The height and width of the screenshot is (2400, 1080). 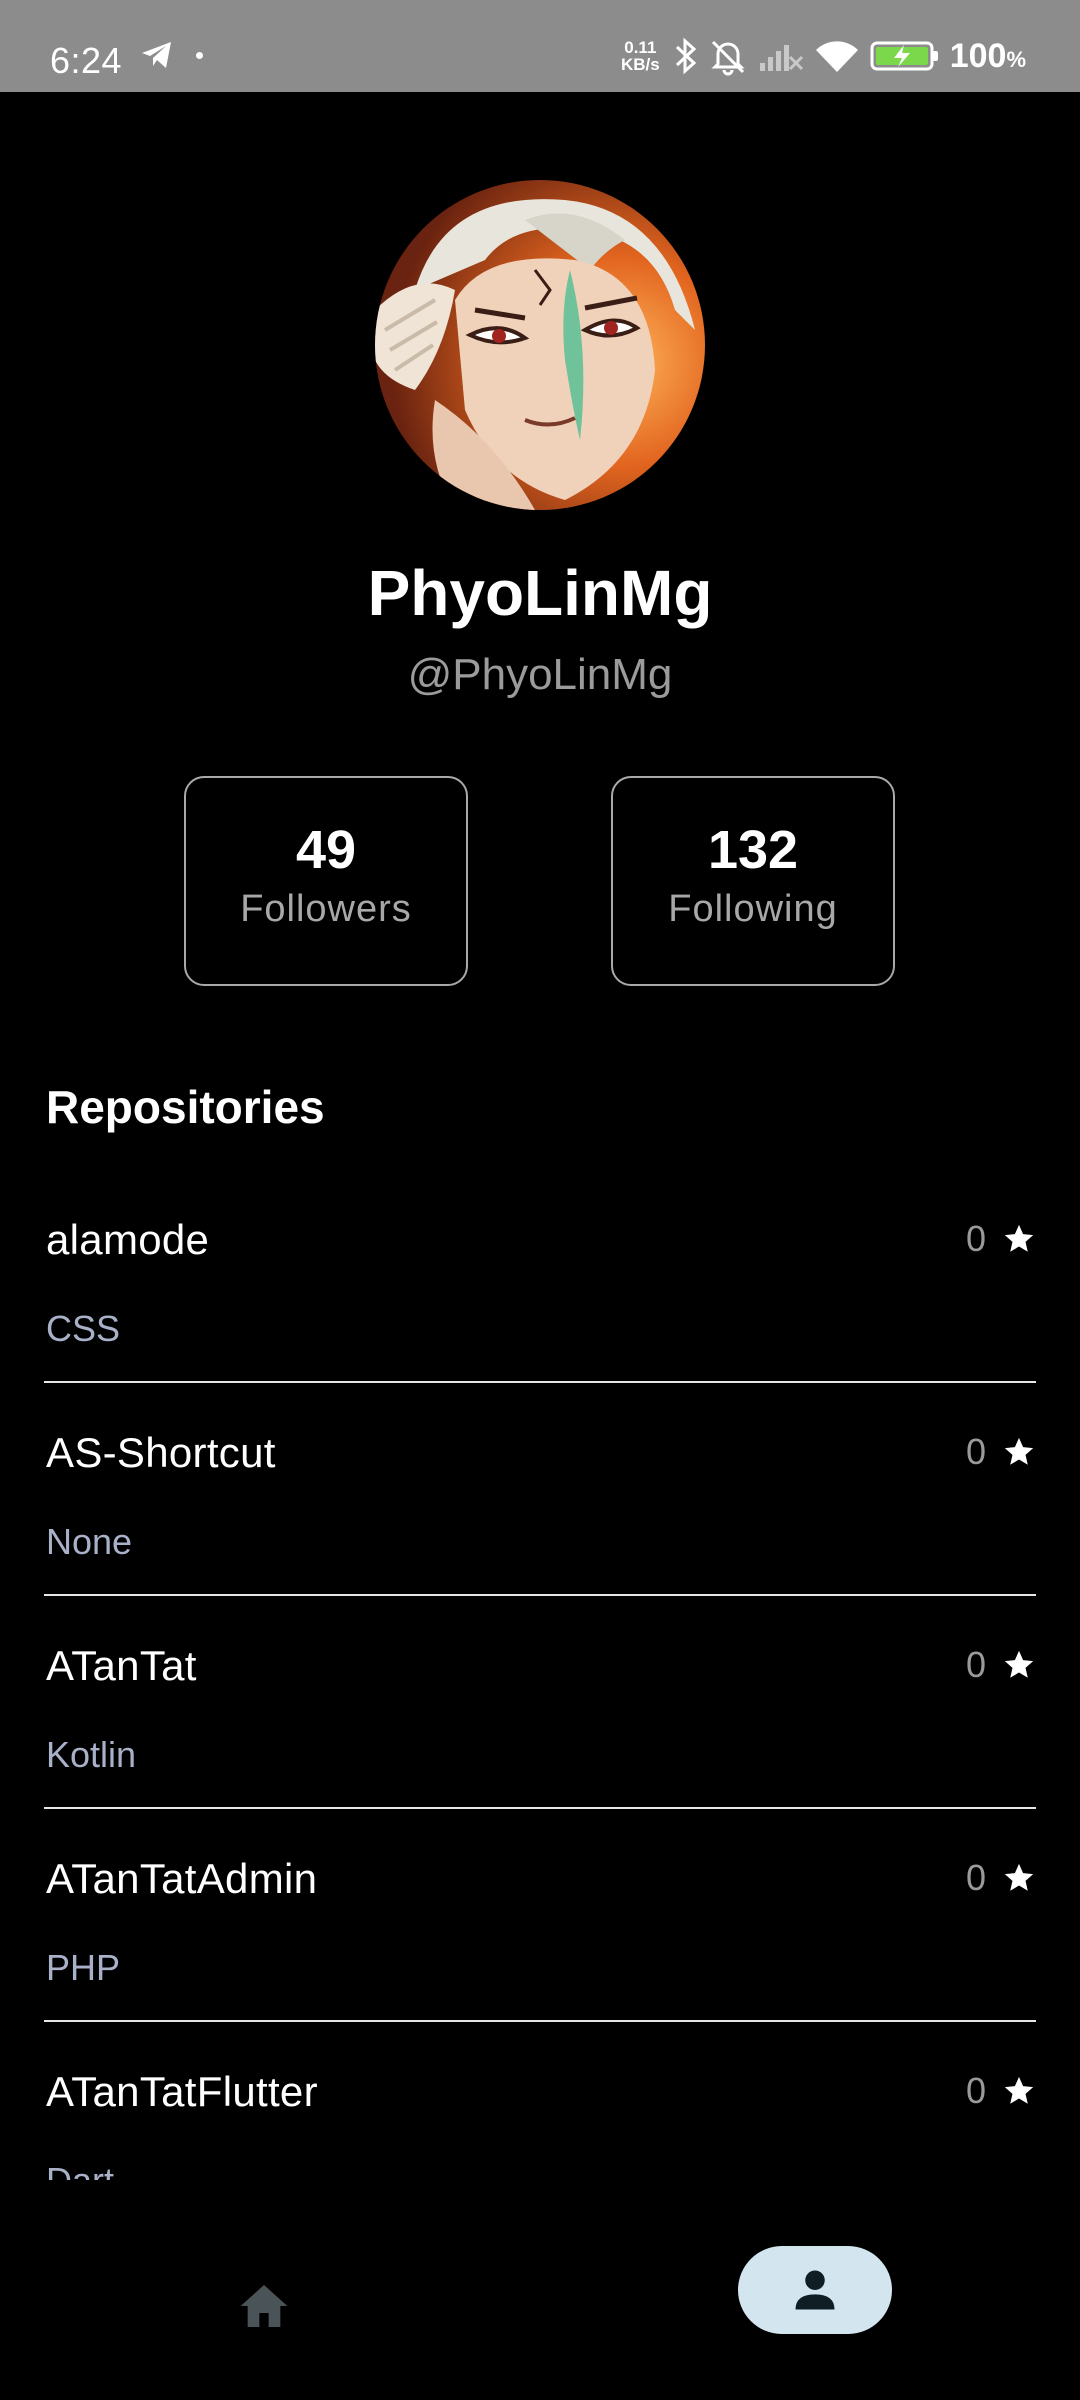 I want to click on battery-level: 100%, so click(x=987, y=55).